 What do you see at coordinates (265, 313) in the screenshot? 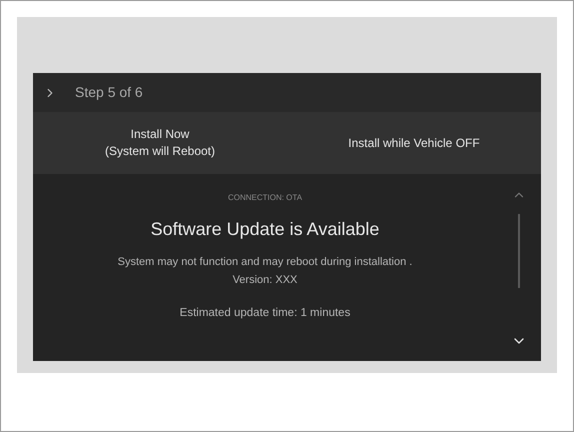
I see `estimated-time: Estimated update time: 1 minutes` at bounding box center [265, 313].